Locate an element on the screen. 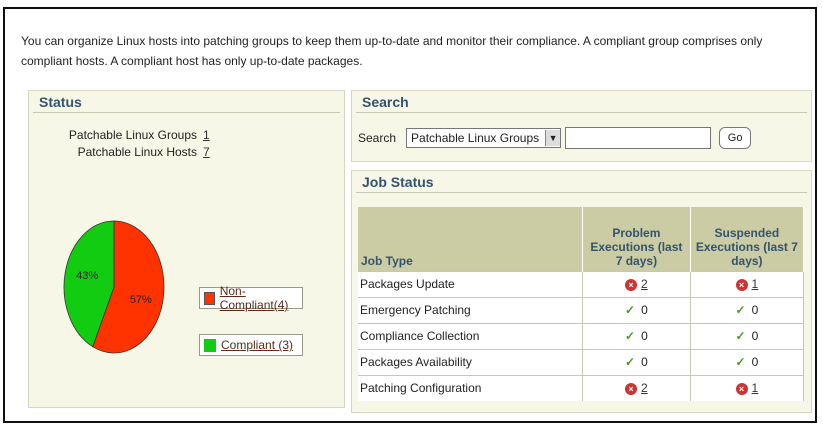 The width and height of the screenshot is (823, 429). groups-link: 1 is located at coordinates (207, 135).